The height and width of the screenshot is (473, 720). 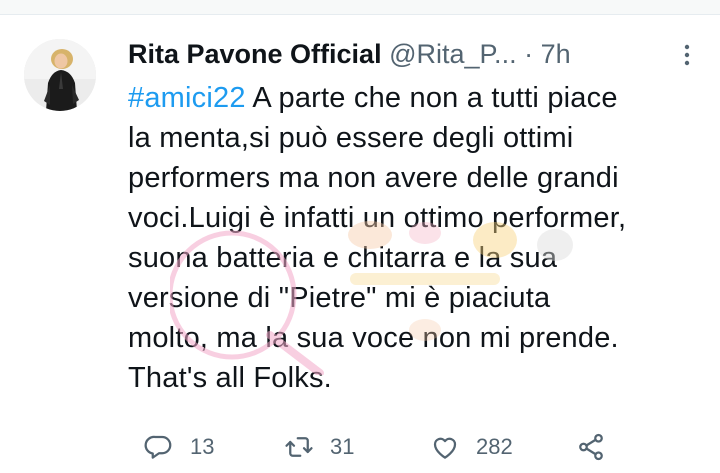 What do you see at coordinates (202, 446) in the screenshot?
I see `reply-count: 13` at bounding box center [202, 446].